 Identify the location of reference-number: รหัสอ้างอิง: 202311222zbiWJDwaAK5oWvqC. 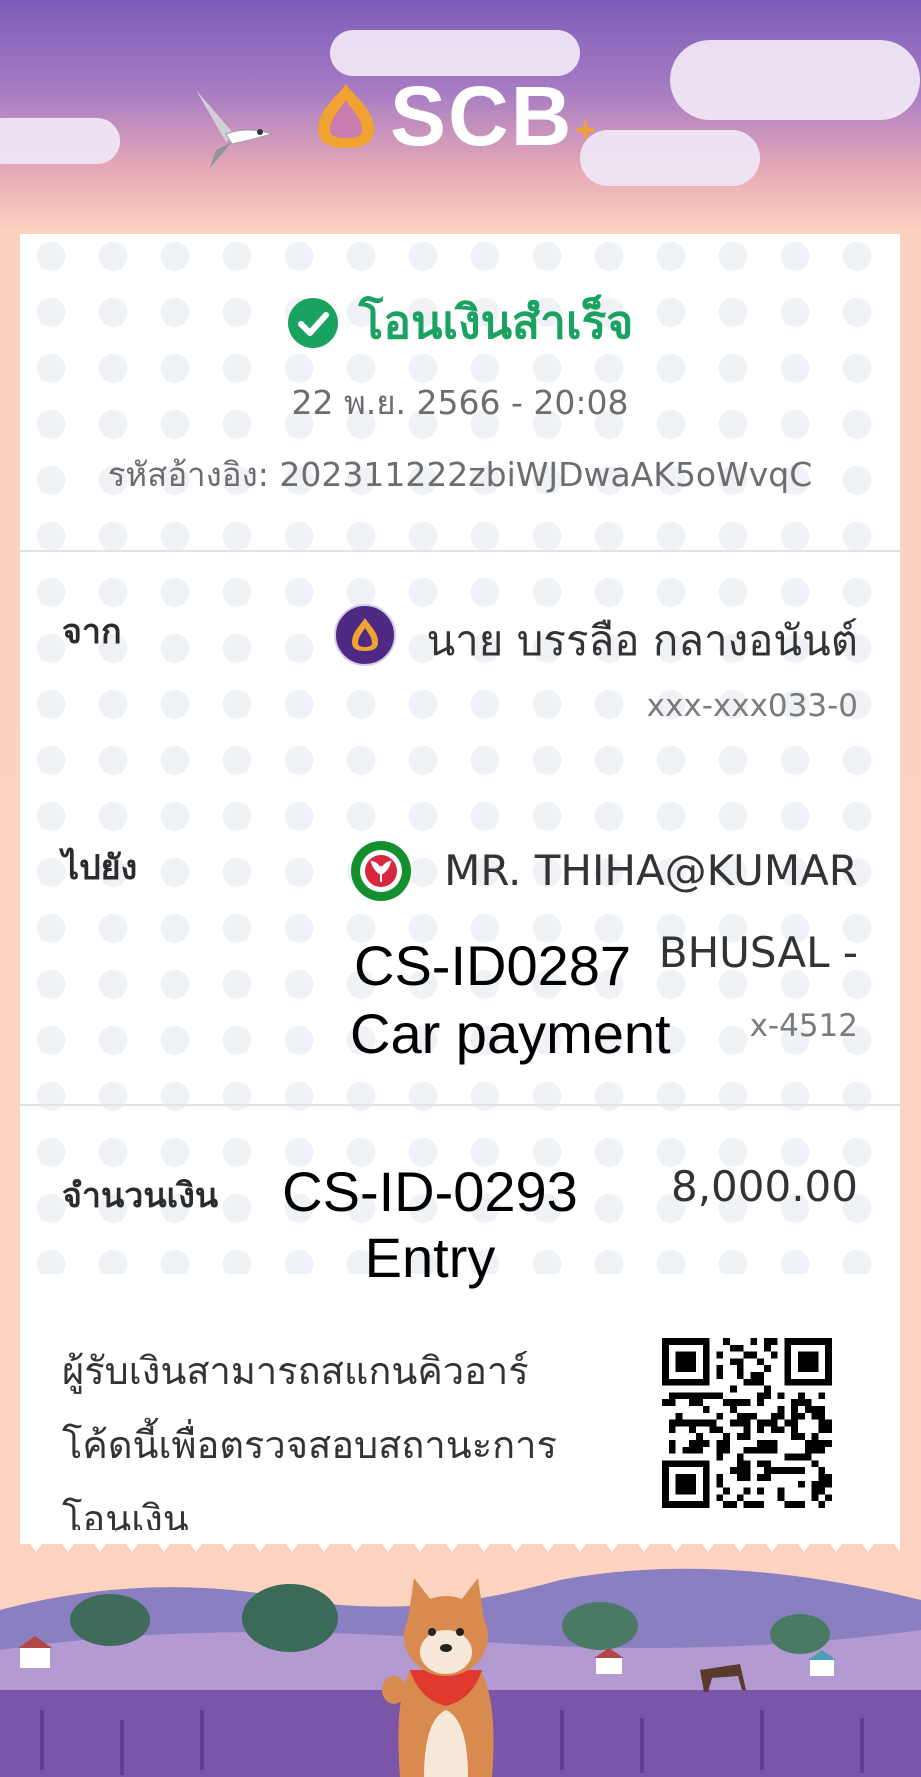
(460, 474).